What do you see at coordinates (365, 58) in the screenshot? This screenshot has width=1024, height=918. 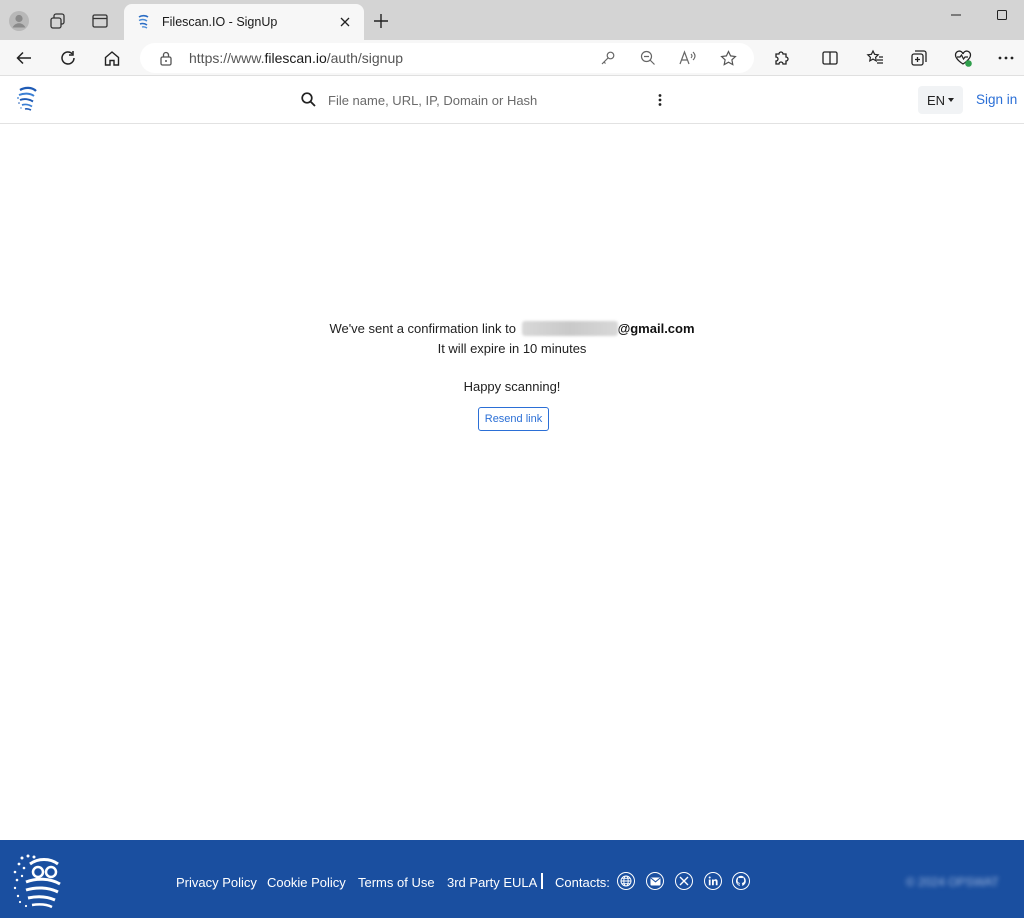 I see `url-path: /auth/signup` at bounding box center [365, 58].